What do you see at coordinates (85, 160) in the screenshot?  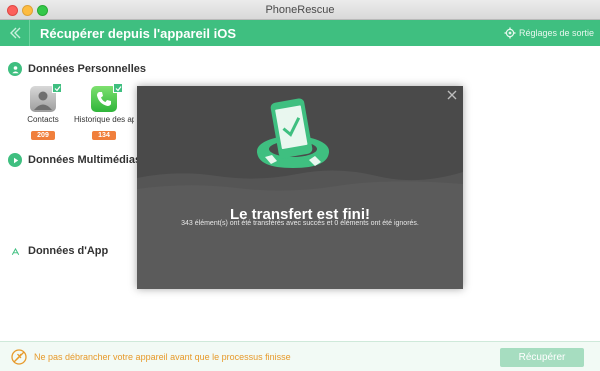 I see `section-media-label: Données Multimédias` at bounding box center [85, 160].